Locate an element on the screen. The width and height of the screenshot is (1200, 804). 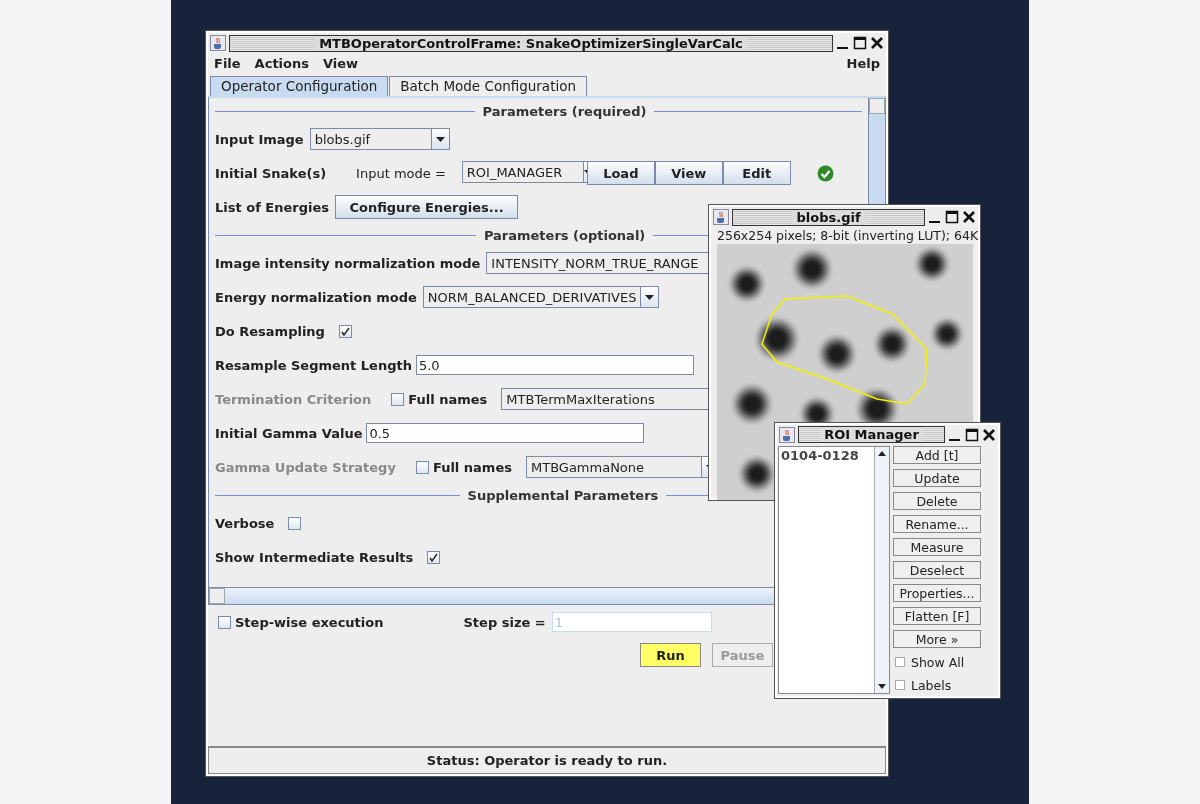
menu-item: File is located at coordinates (227, 63).